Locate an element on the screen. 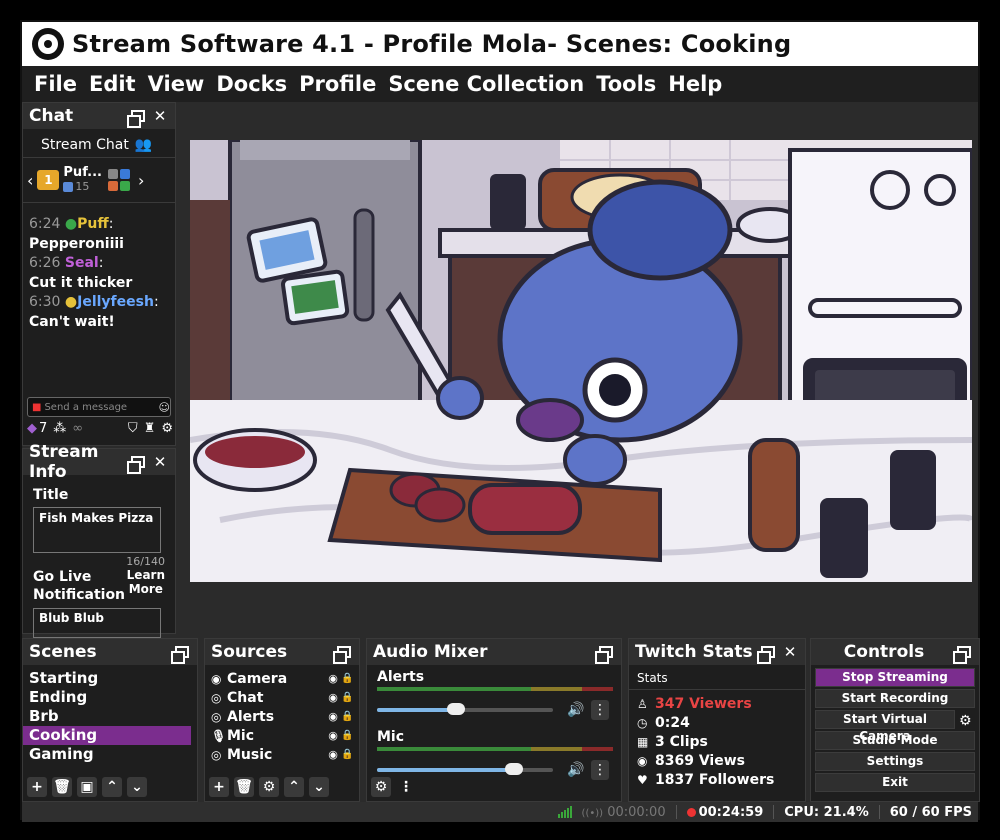 Image resolution: width=1000 pixels, height=840 pixels. start-recording-button: Start Recording is located at coordinates (895, 698).